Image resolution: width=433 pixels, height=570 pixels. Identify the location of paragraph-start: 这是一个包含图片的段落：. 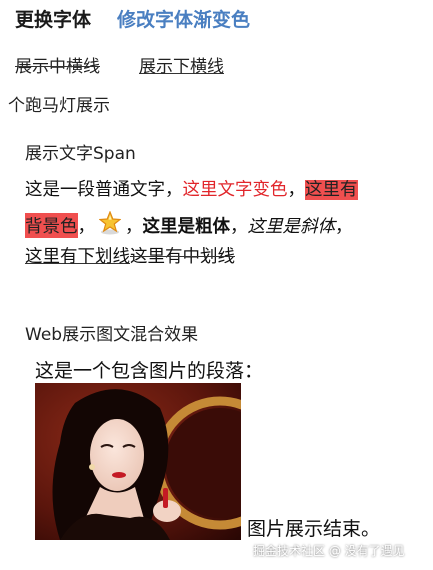
(149, 371).